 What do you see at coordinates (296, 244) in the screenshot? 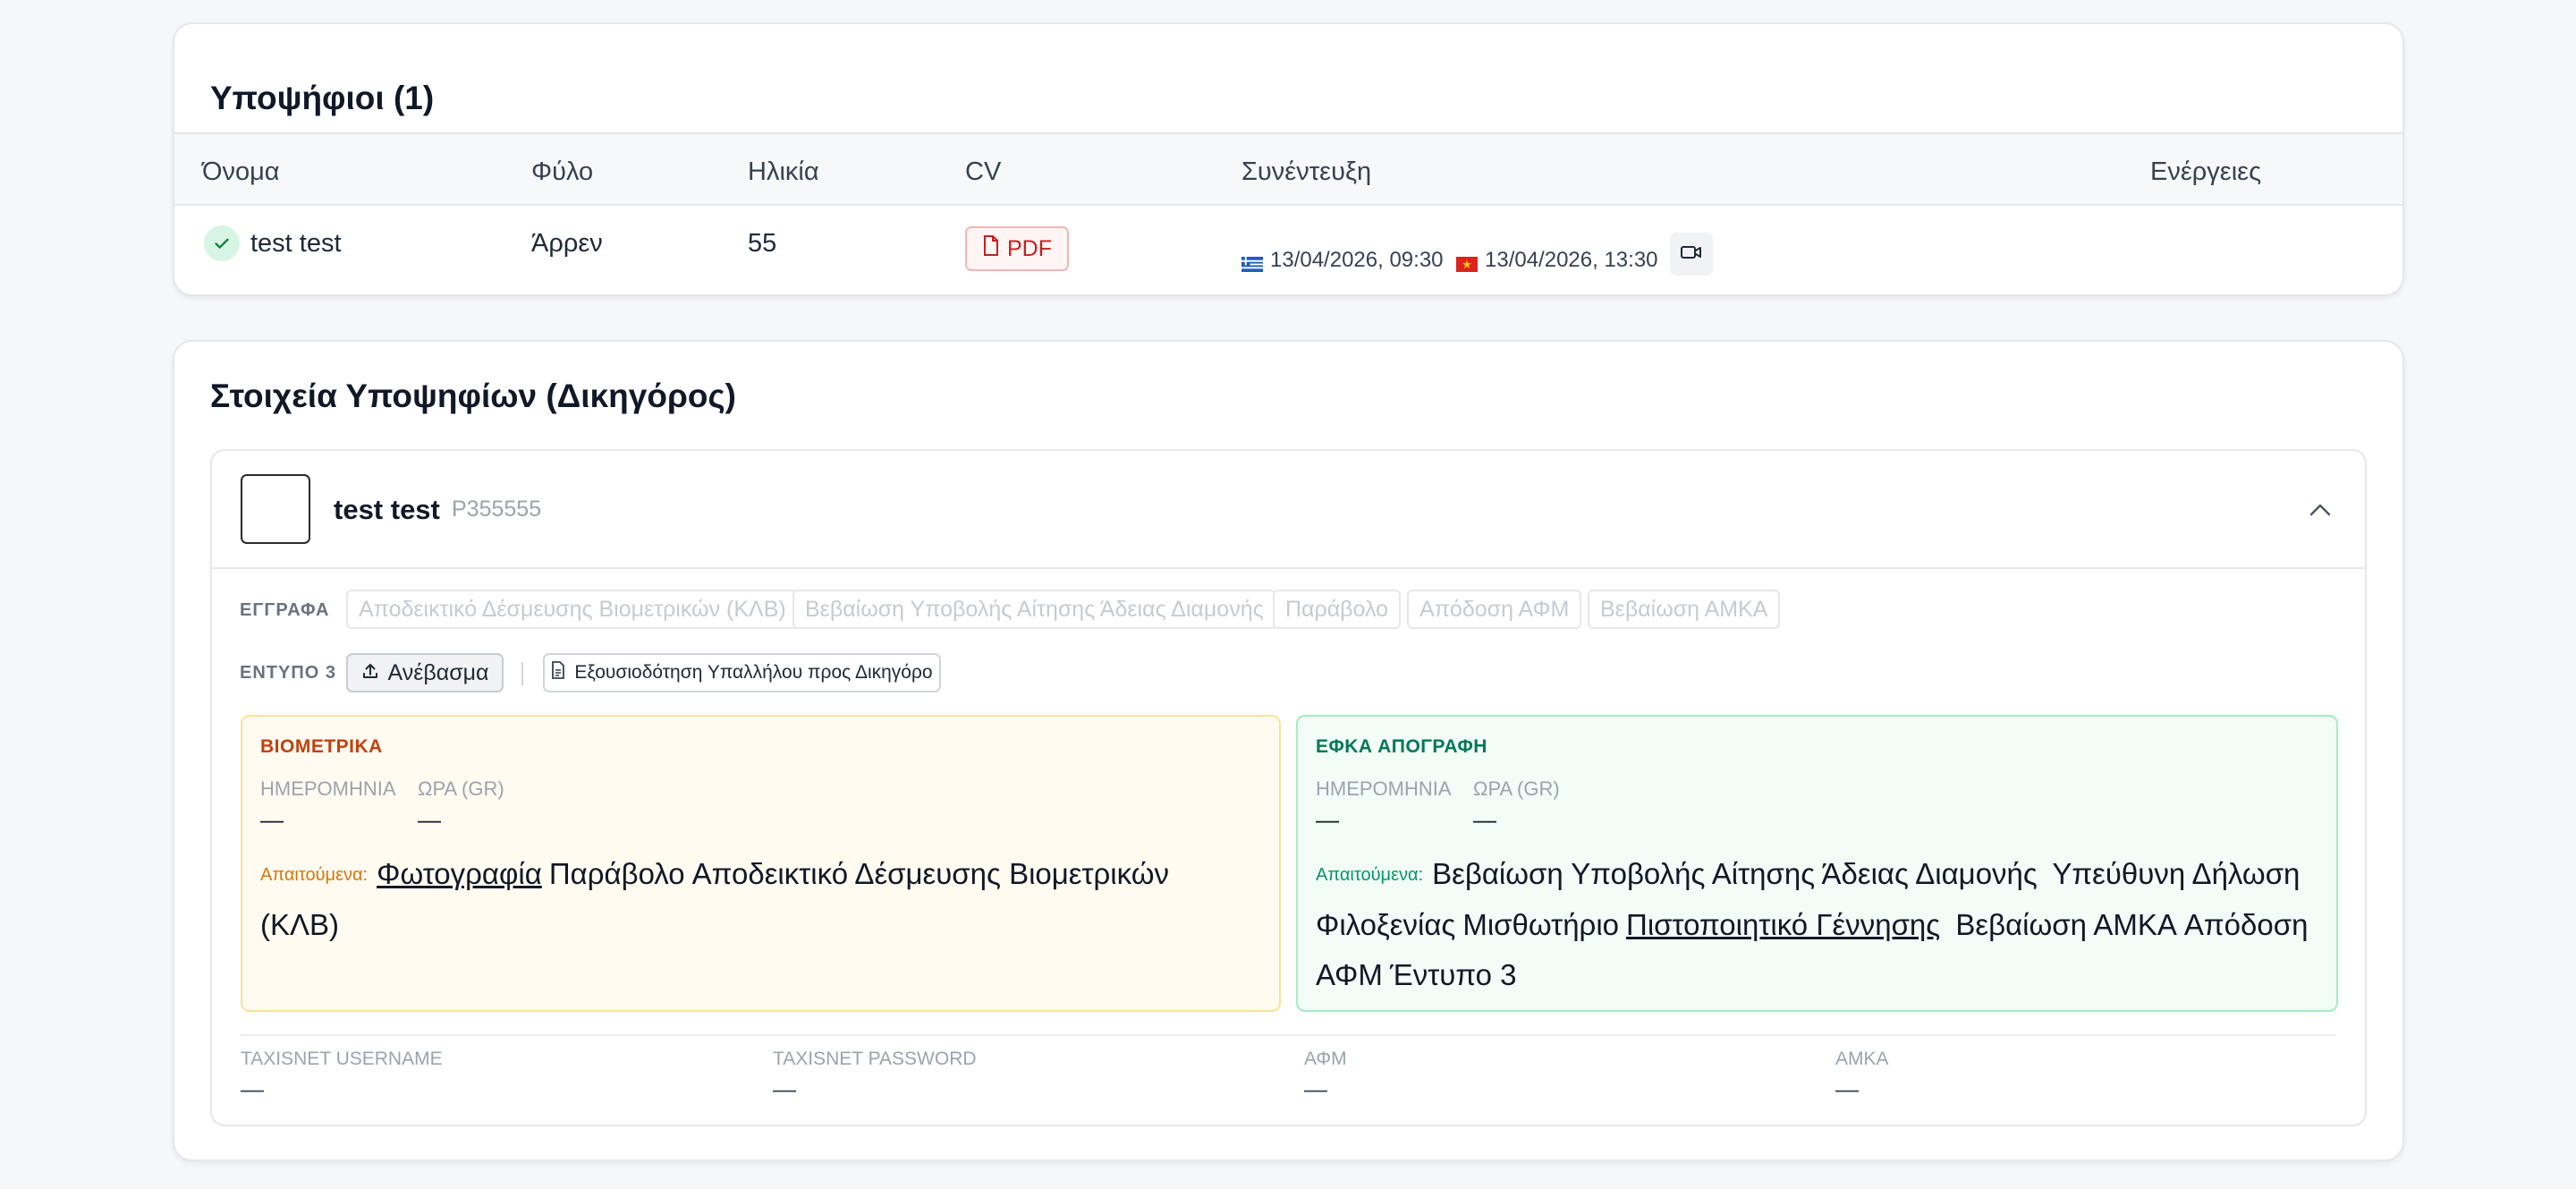
I see `candidate-name: test test` at bounding box center [296, 244].